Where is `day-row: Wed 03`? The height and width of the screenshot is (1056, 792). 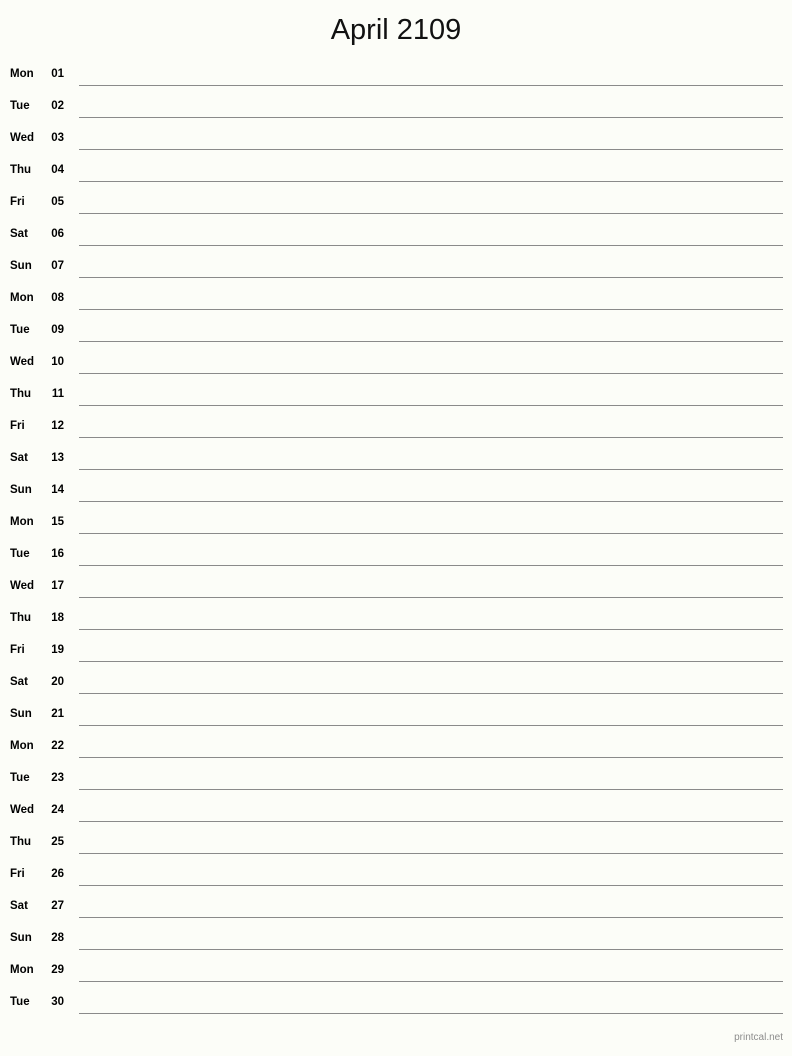 day-row: Wed 03 is located at coordinates (396, 142).